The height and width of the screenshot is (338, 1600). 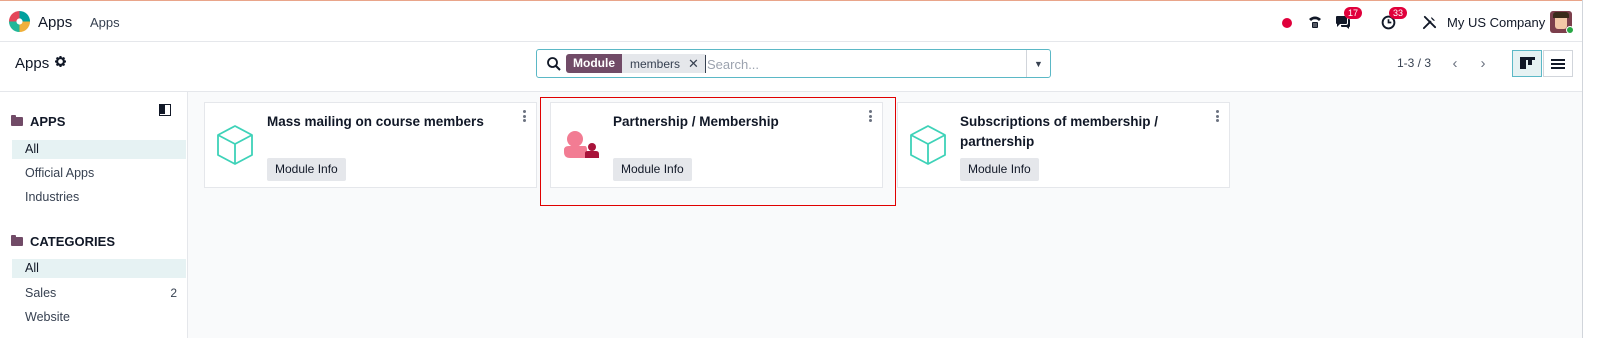 What do you see at coordinates (1496, 22) in the screenshot?
I see `company-switcher: My US Company` at bounding box center [1496, 22].